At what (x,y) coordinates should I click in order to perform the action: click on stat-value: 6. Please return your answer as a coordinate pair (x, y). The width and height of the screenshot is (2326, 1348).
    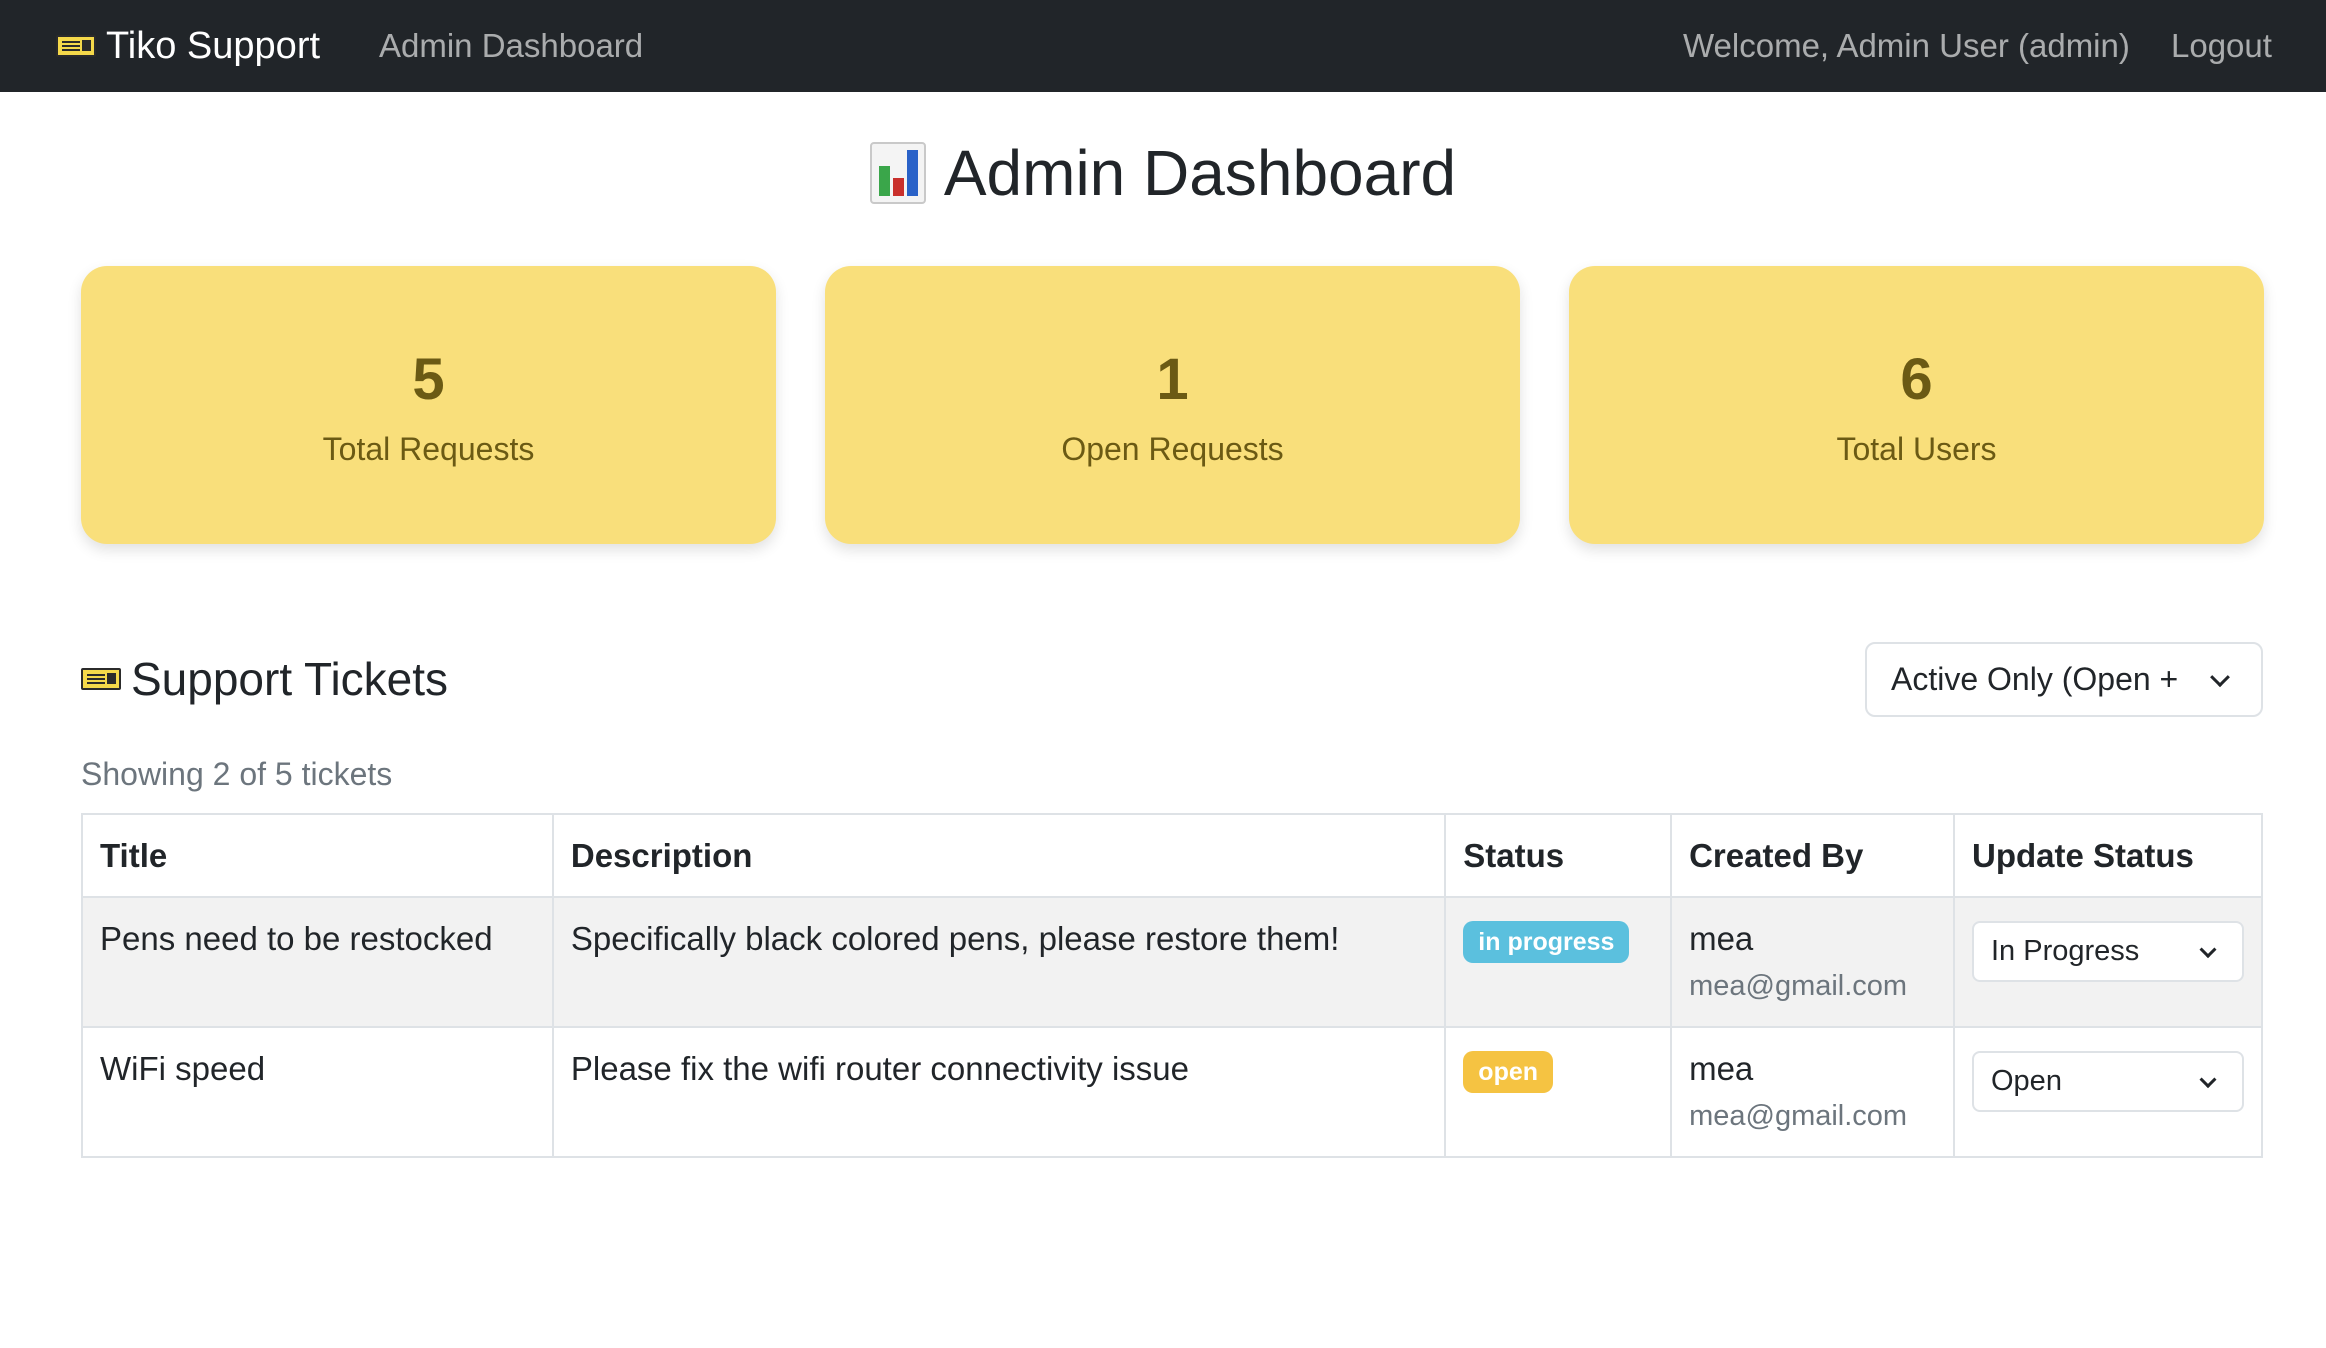
    Looking at the image, I should click on (1916, 379).